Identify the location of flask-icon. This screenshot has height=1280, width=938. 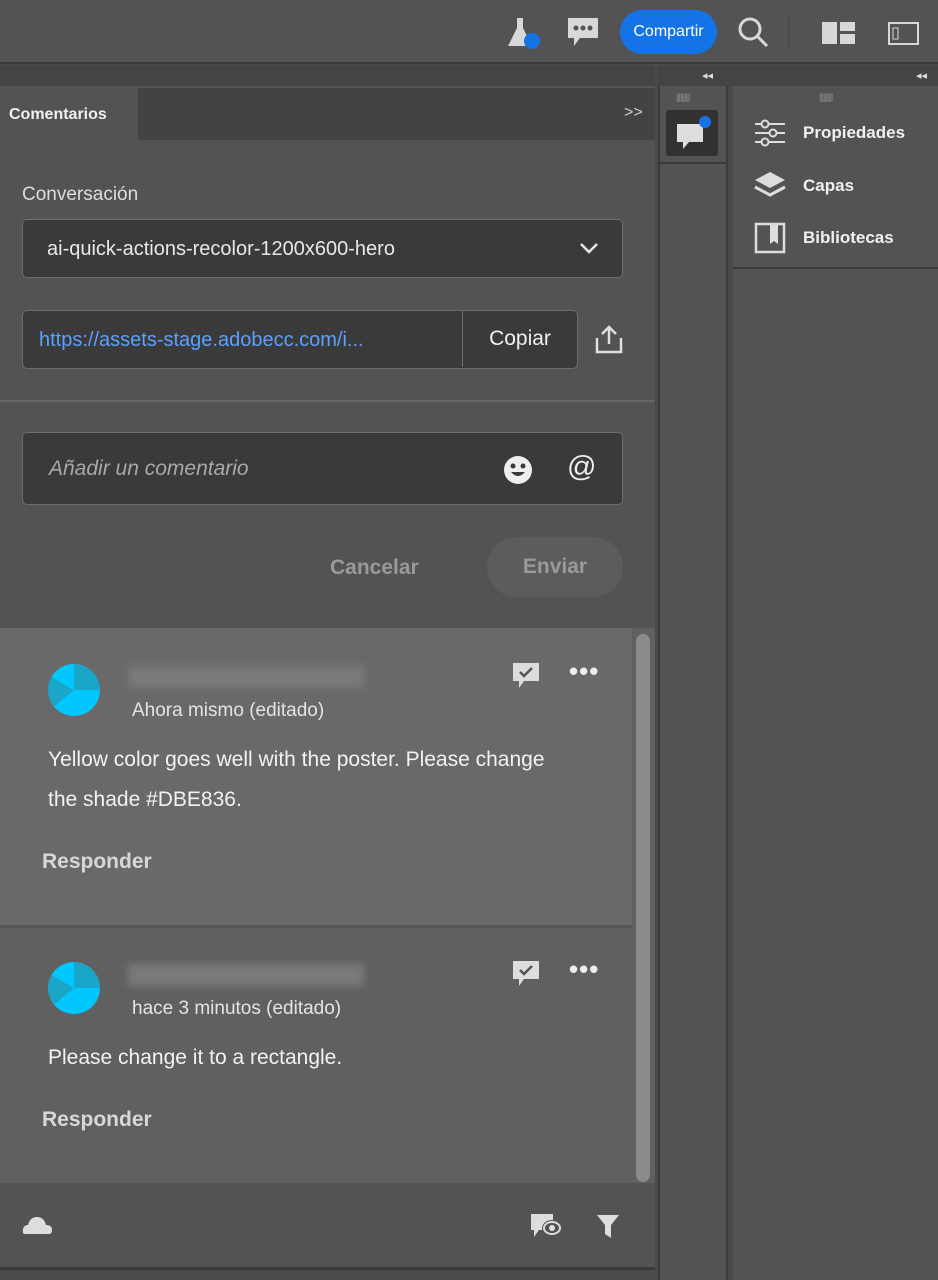
(524, 33).